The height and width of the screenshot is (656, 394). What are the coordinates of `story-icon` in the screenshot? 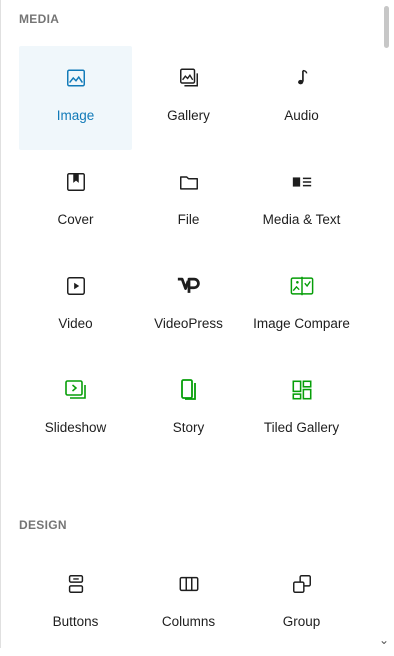 It's located at (189, 390).